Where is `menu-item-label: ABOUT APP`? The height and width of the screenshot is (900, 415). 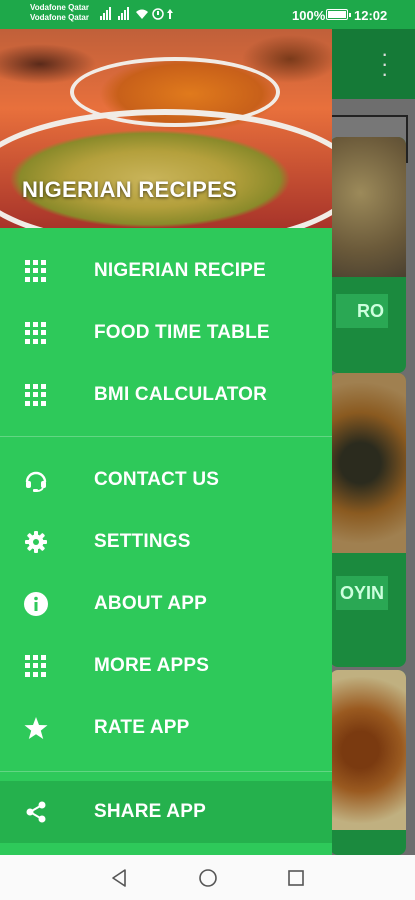 menu-item-label: ABOUT APP is located at coordinates (150, 603).